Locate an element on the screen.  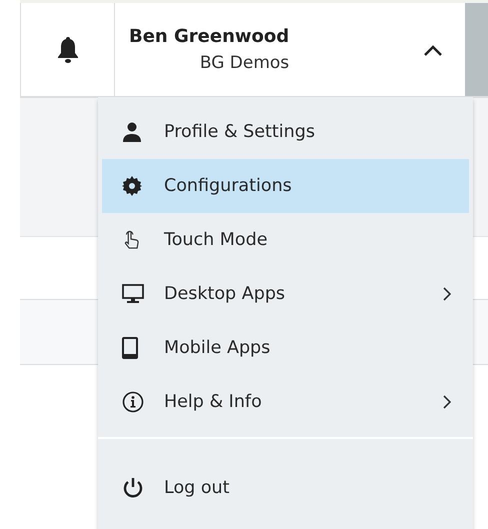
info-icon is located at coordinates (133, 402).